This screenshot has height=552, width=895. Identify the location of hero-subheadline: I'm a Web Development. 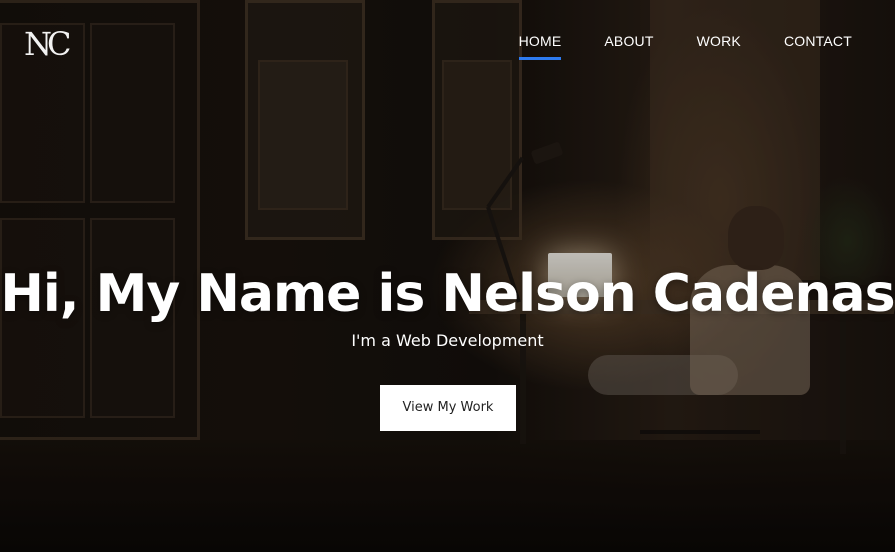
(447, 340).